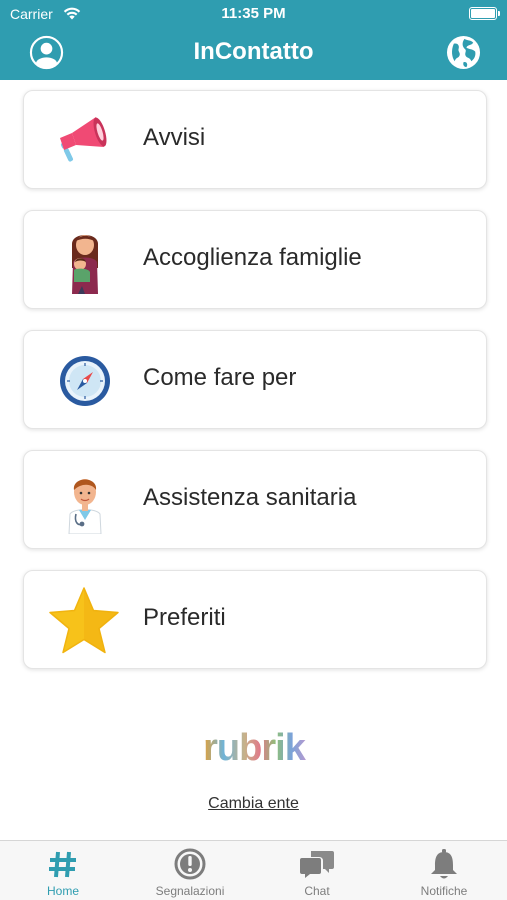 This screenshot has width=507, height=900. Describe the element at coordinates (184, 617) in the screenshot. I see `menu-item-label: Preferiti` at that location.